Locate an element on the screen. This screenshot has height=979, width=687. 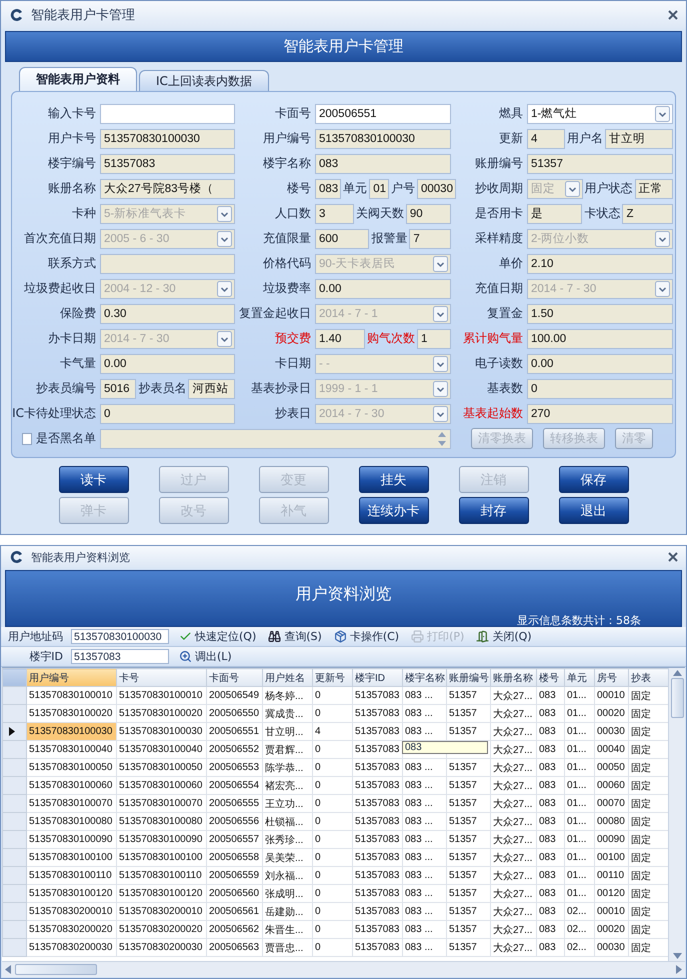
input-field: 200506551 is located at coordinates (383, 114).